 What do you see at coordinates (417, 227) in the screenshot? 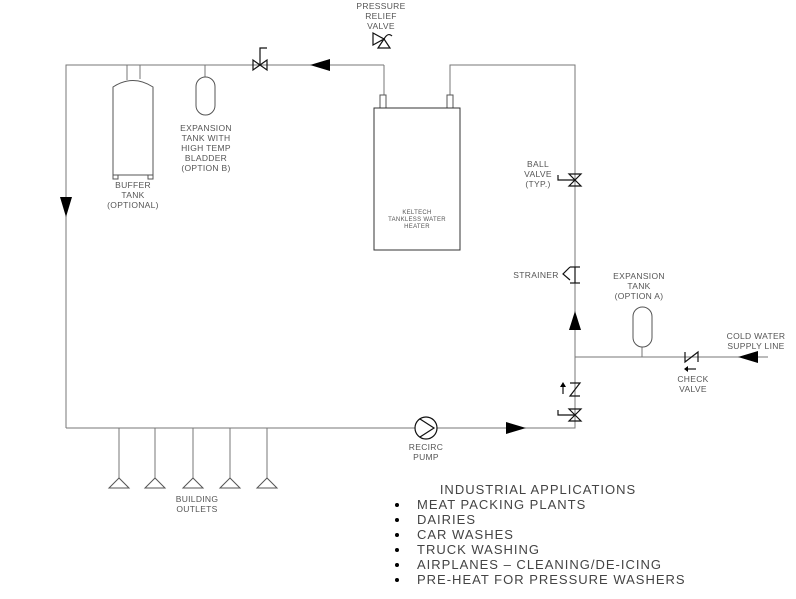
I see `heater-label-3: HEATER` at bounding box center [417, 227].